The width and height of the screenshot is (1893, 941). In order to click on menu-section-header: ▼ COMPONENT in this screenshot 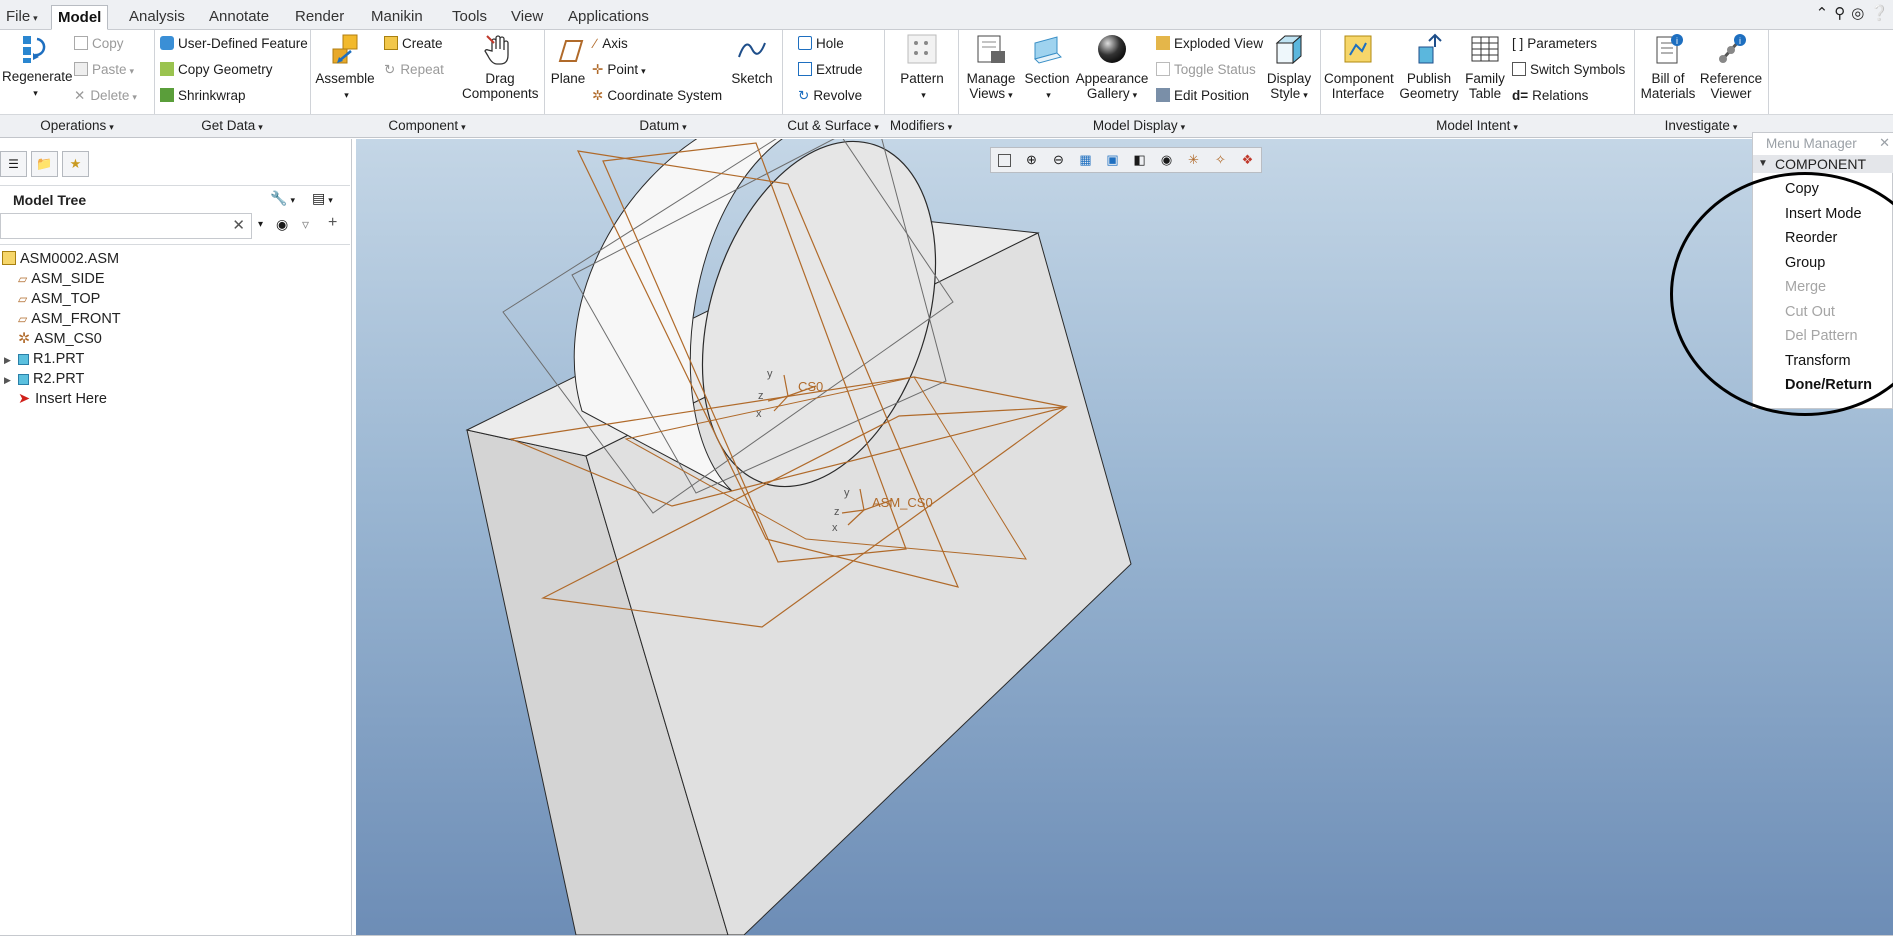, I will do `click(1823, 164)`.